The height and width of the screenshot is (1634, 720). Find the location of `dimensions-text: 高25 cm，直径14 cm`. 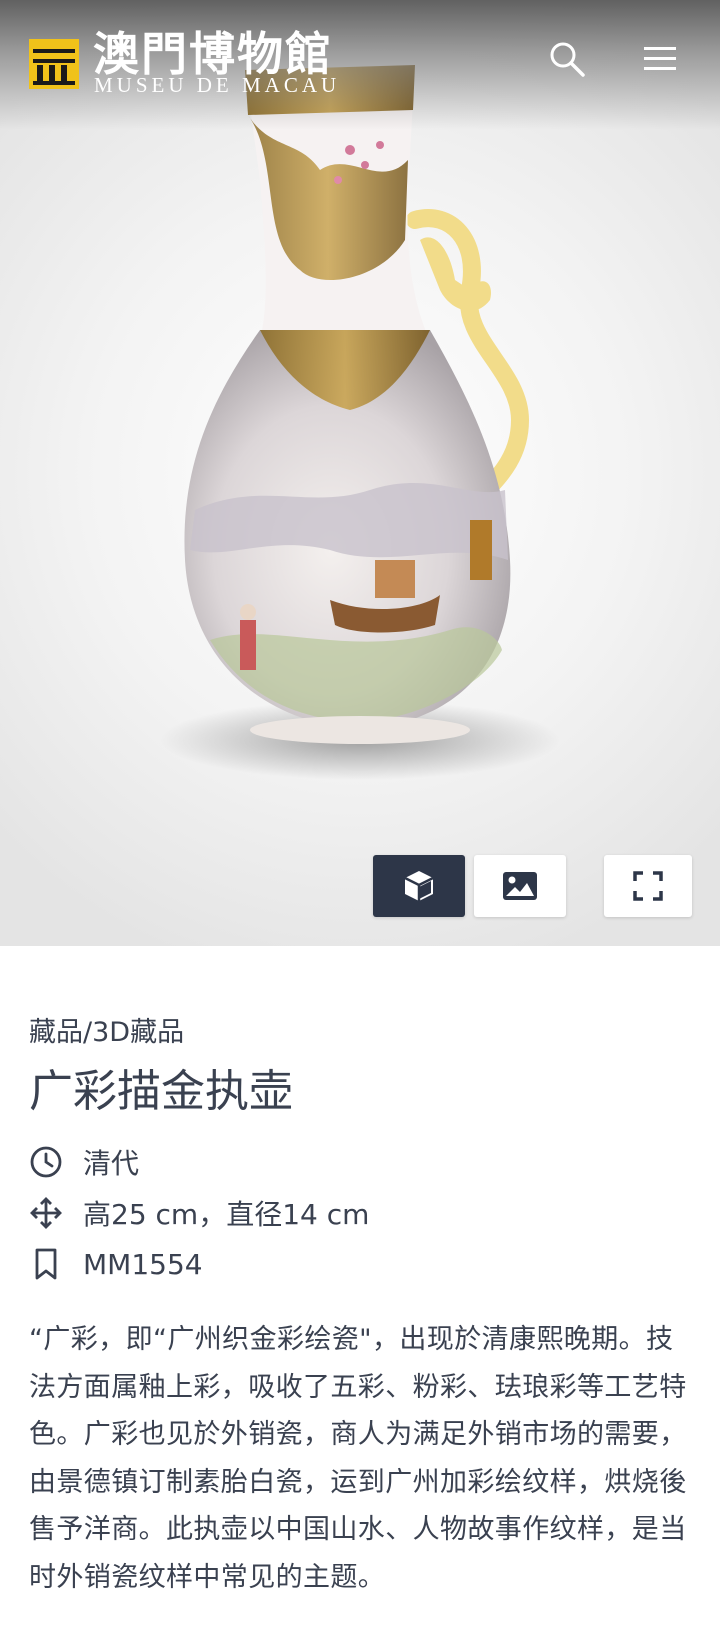

dimensions-text: 高25 cm，直径14 cm is located at coordinates (226, 1214).